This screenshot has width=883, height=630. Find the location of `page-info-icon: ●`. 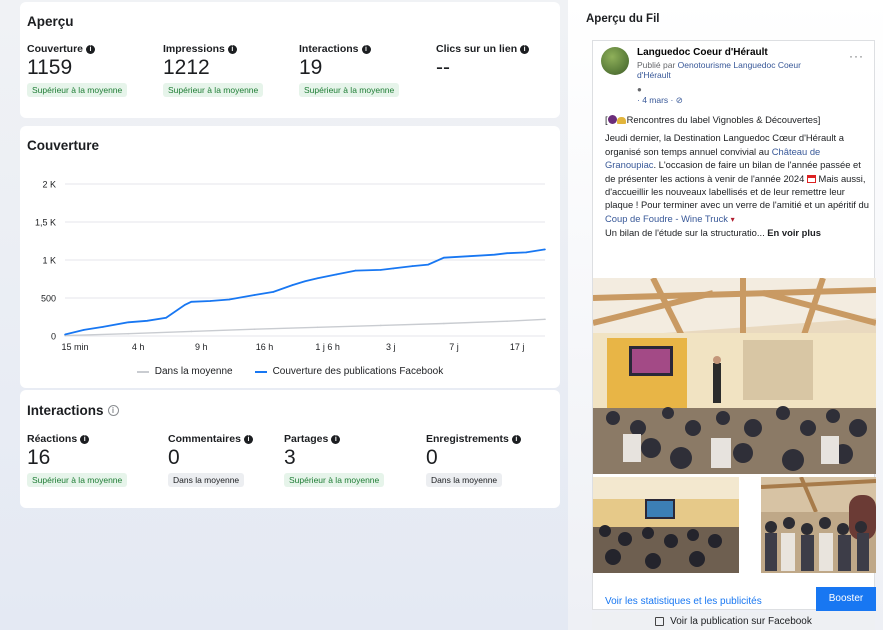

page-info-icon: ● is located at coordinates (639, 89).